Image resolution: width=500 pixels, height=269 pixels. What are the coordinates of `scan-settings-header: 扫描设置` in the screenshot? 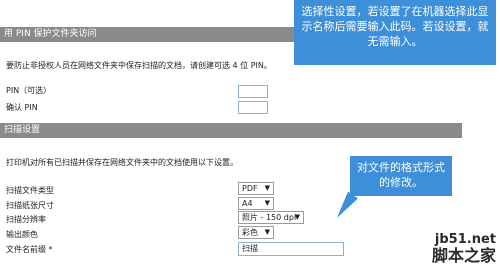 It's located at (231, 130).